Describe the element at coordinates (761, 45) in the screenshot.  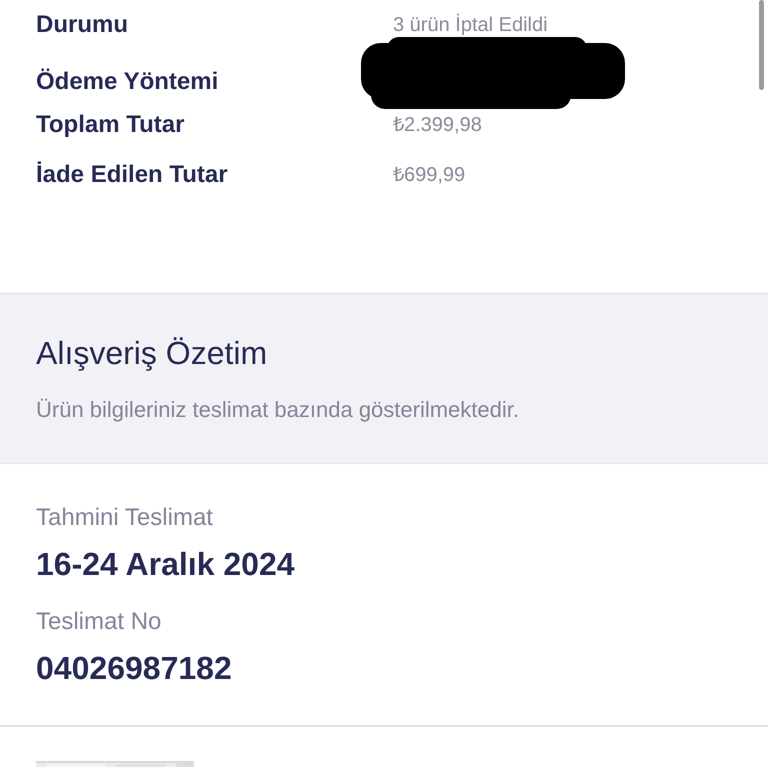
I see `scroll-bar` at that location.